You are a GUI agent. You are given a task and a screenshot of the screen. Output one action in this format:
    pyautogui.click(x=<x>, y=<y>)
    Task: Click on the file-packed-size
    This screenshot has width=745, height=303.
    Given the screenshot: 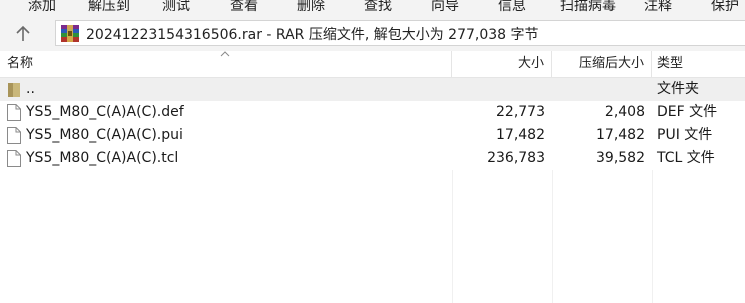 What is the action you would take?
    pyautogui.click(x=598, y=89)
    